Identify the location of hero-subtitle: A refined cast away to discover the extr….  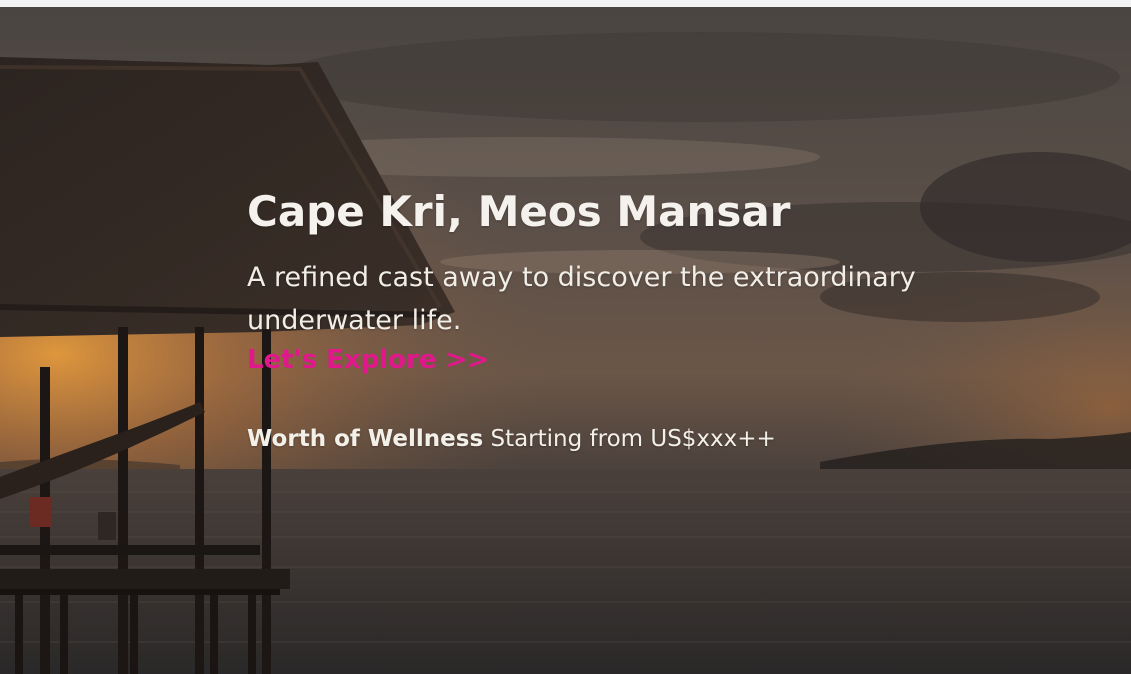
(581, 299).